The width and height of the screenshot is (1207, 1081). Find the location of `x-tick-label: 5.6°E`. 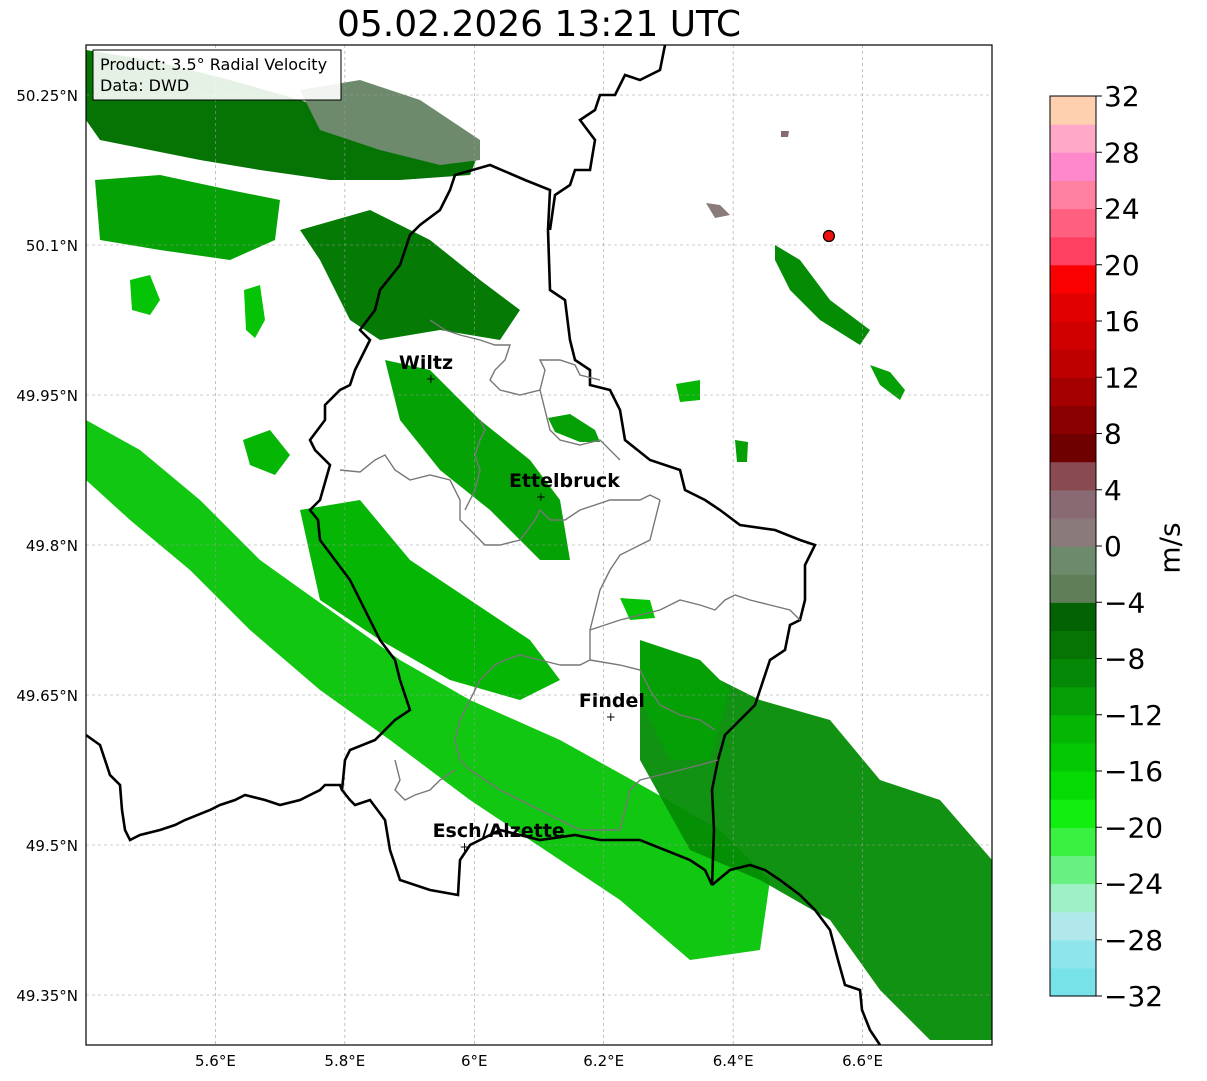

x-tick-label: 5.6°E is located at coordinates (215, 1061).